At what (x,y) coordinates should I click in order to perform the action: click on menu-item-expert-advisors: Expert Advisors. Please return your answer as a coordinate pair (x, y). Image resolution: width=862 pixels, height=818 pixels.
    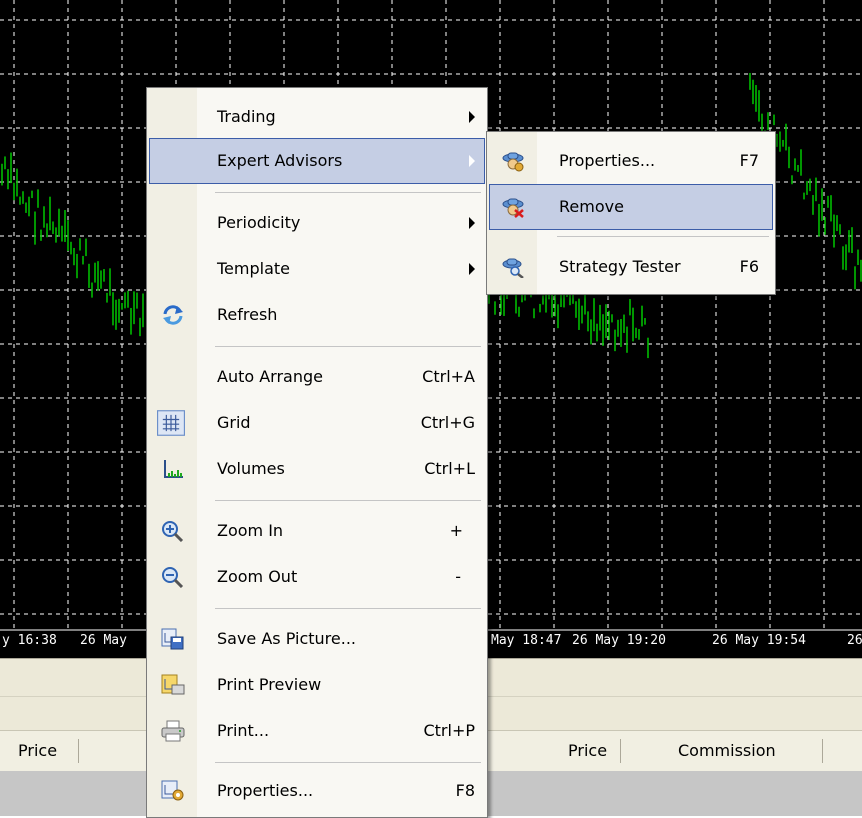
    Looking at the image, I should click on (317, 161).